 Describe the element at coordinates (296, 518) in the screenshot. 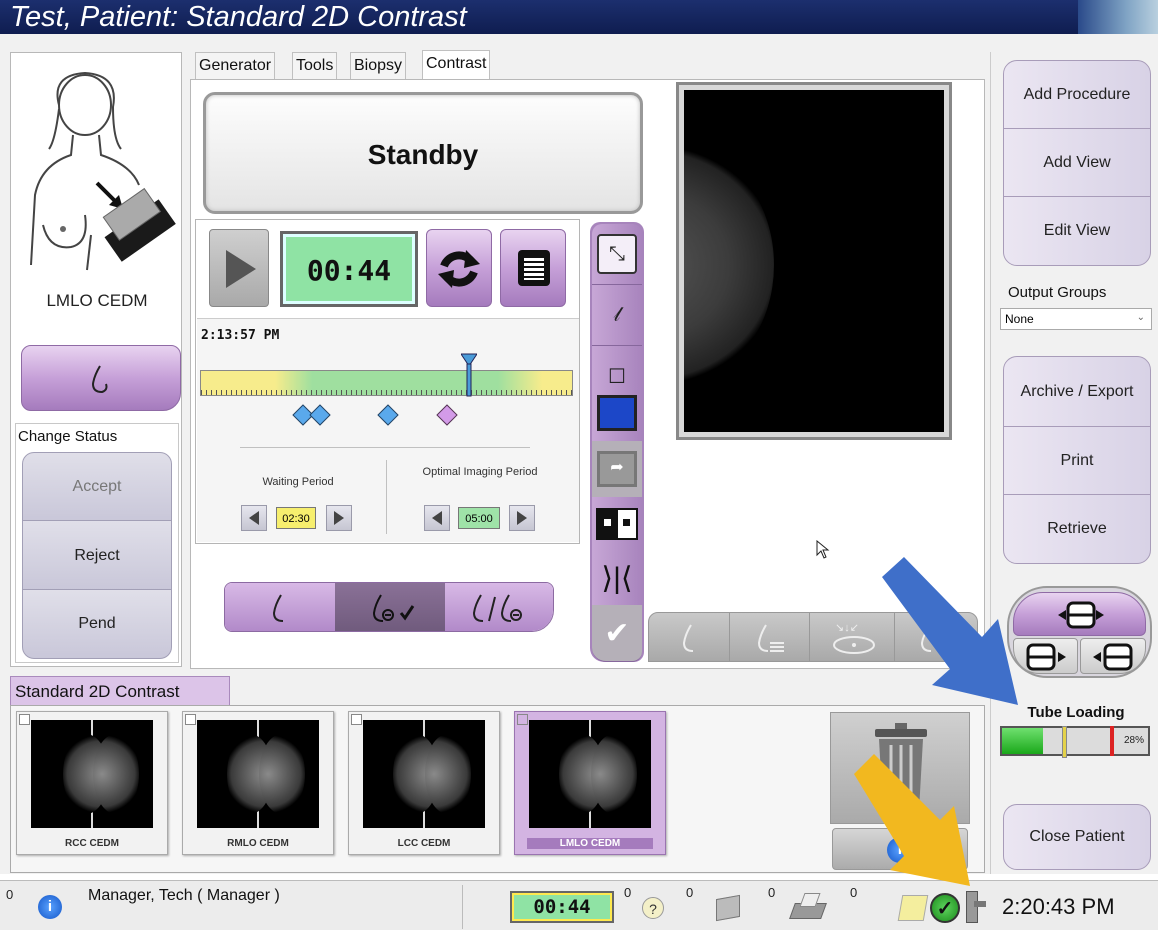

I see `waiting-period-value: 02:30` at that location.